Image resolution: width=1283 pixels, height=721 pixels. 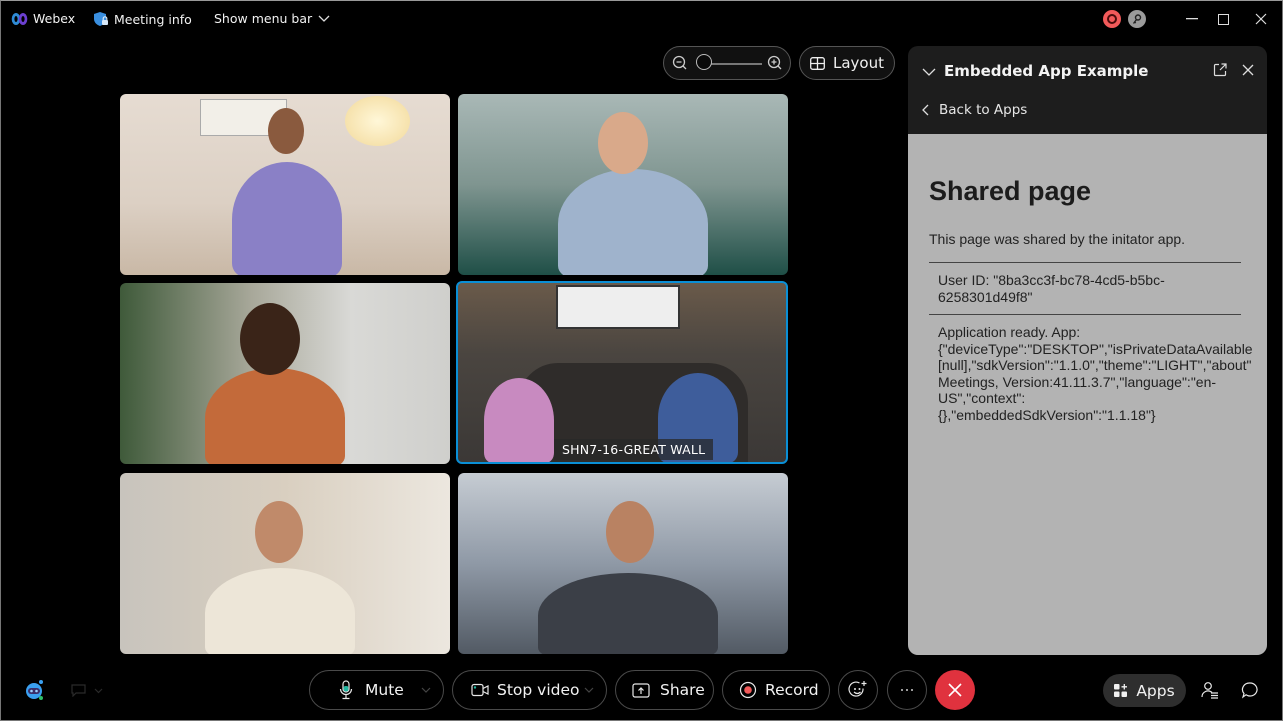 I want to click on leave-meeting-button, so click(x=955, y=690).